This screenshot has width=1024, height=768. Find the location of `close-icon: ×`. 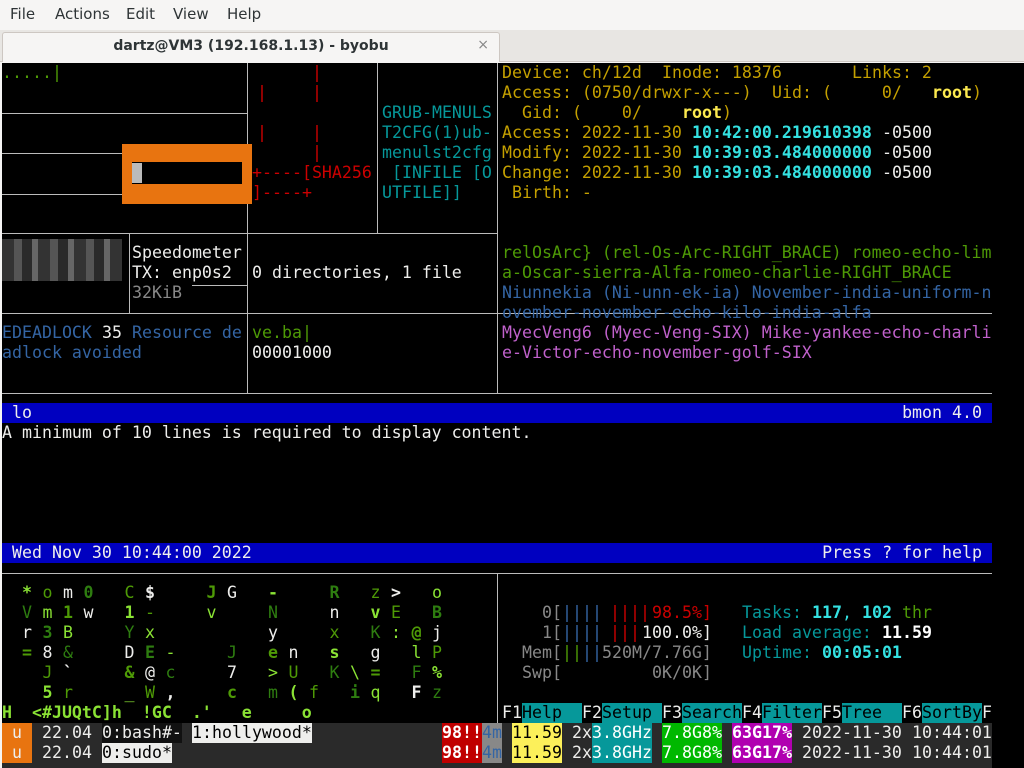

close-icon: × is located at coordinates (483, 45).